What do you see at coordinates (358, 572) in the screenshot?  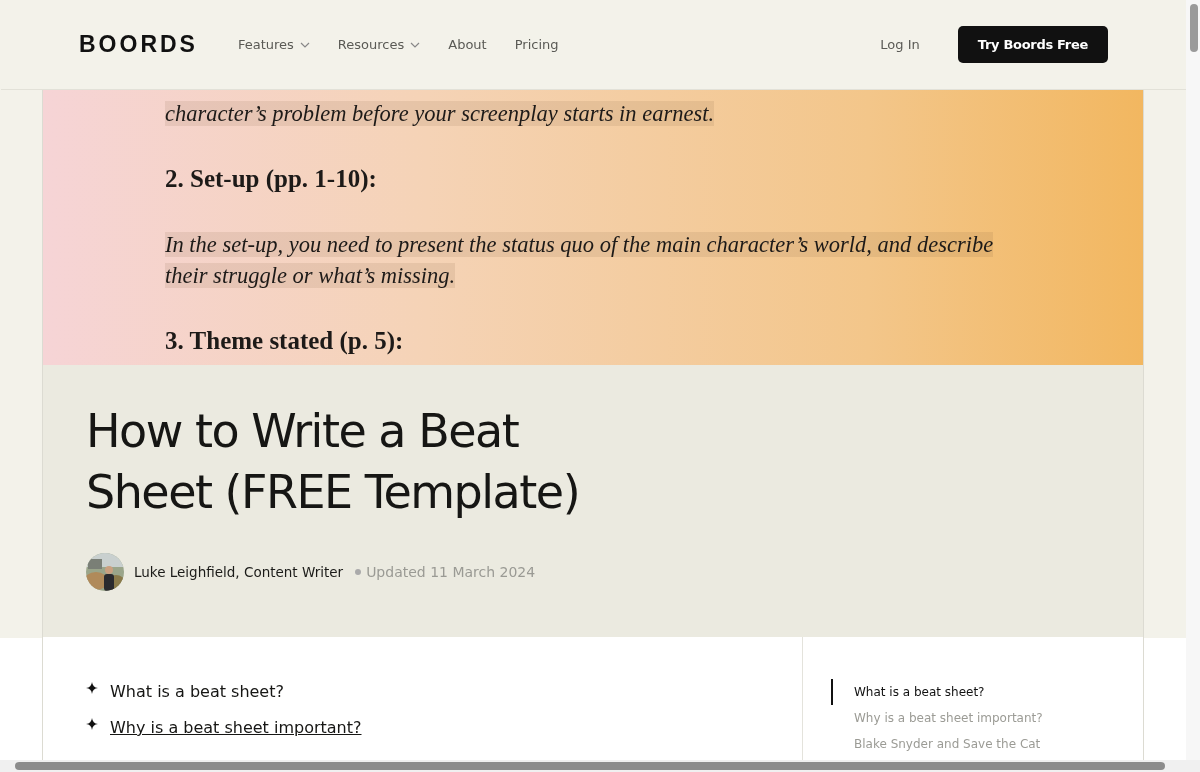 I see `separator-dot` at bounding box center [358, 572].